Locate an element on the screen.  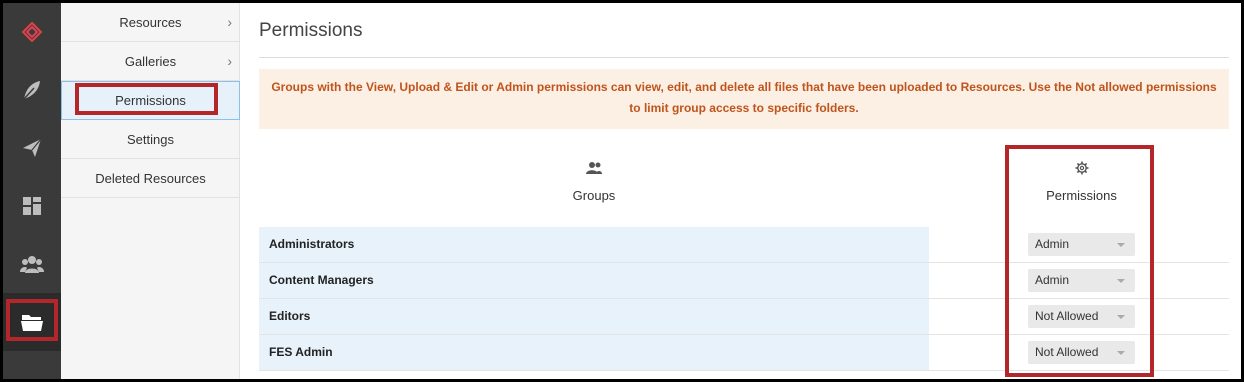
group-name: Editors is located at coordinates (594, 316).